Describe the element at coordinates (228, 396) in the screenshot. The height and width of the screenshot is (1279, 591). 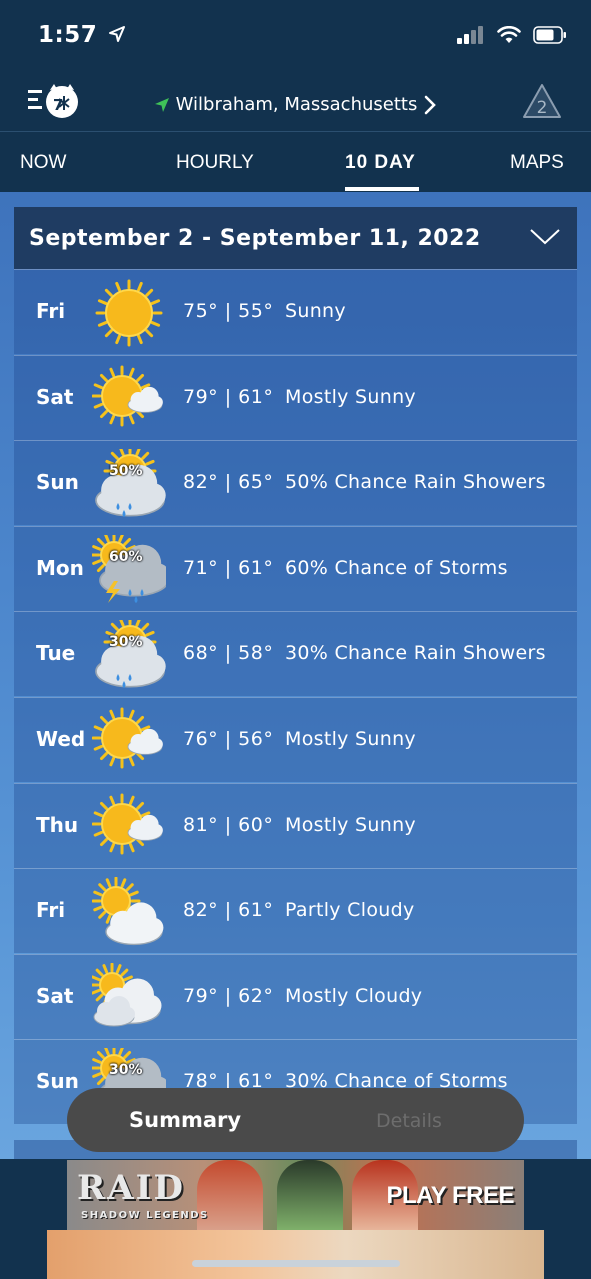
I see `temp-high-low: 79° | 61°` at that location.